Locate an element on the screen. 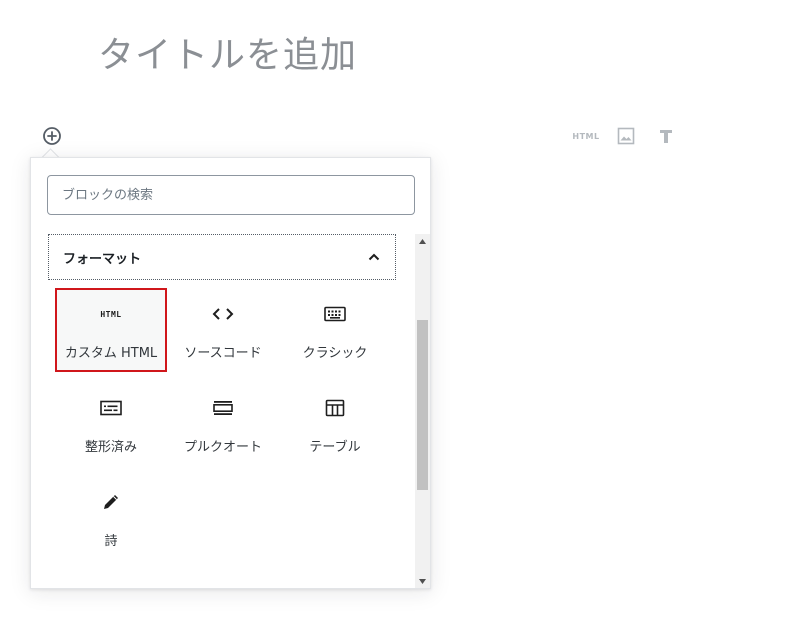 The height and width of the screenshot is (617, 794). block-item-pullquote: プルクオート is located at coordinates (223, 424).